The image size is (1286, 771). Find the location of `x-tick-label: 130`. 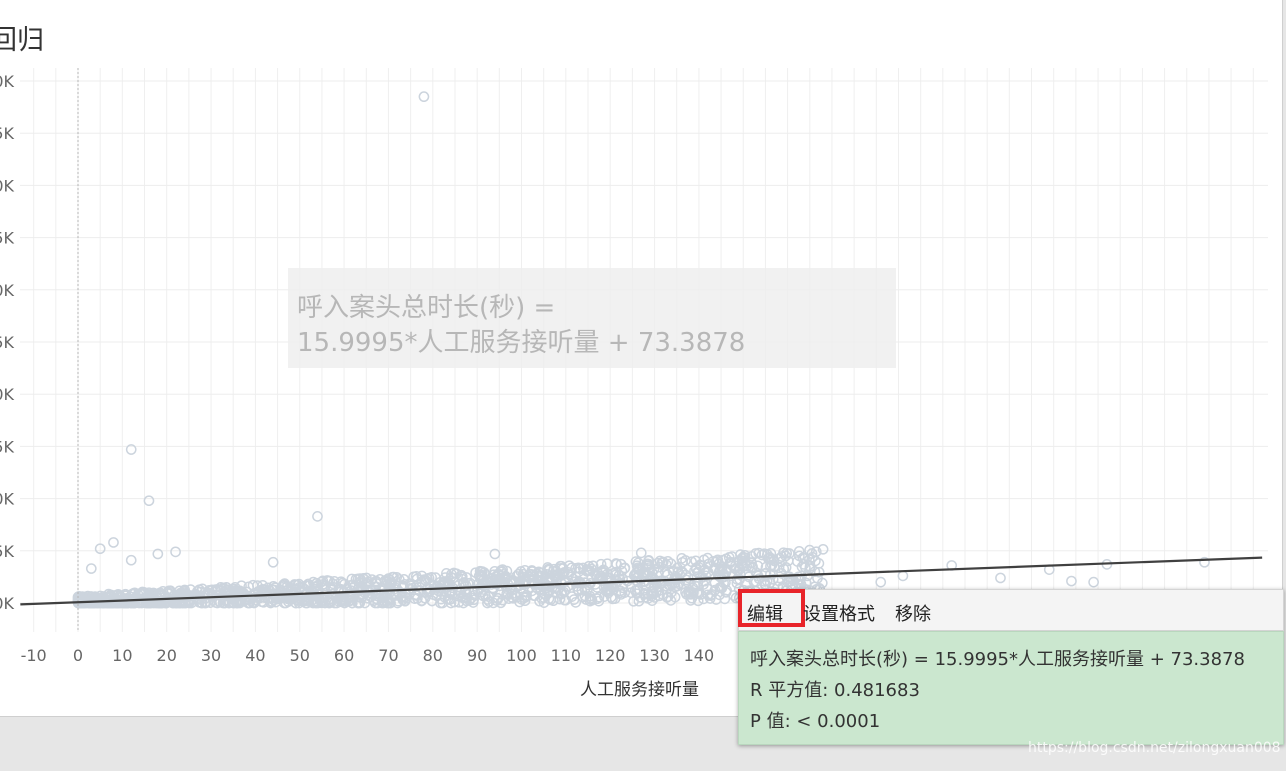

x-tick-label: 130 is located at coordinates (654, 655).